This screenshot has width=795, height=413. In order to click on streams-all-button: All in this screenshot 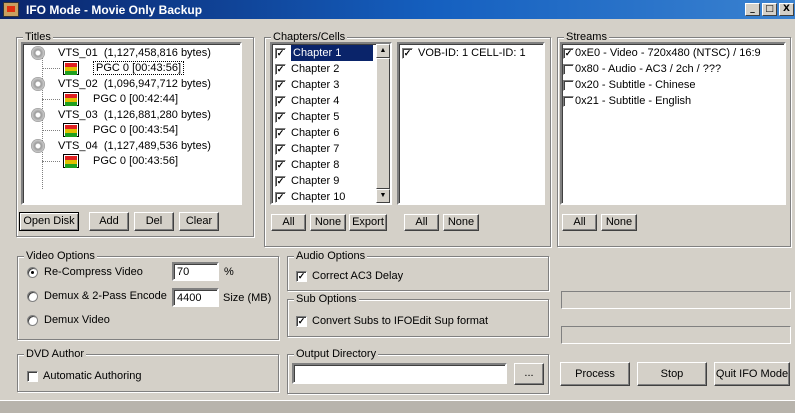, I will do `click(579, 222)`.